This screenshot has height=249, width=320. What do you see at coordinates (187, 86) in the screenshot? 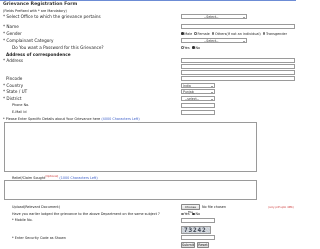
I see `country-select-value: India` at bounding box center [187, 86].